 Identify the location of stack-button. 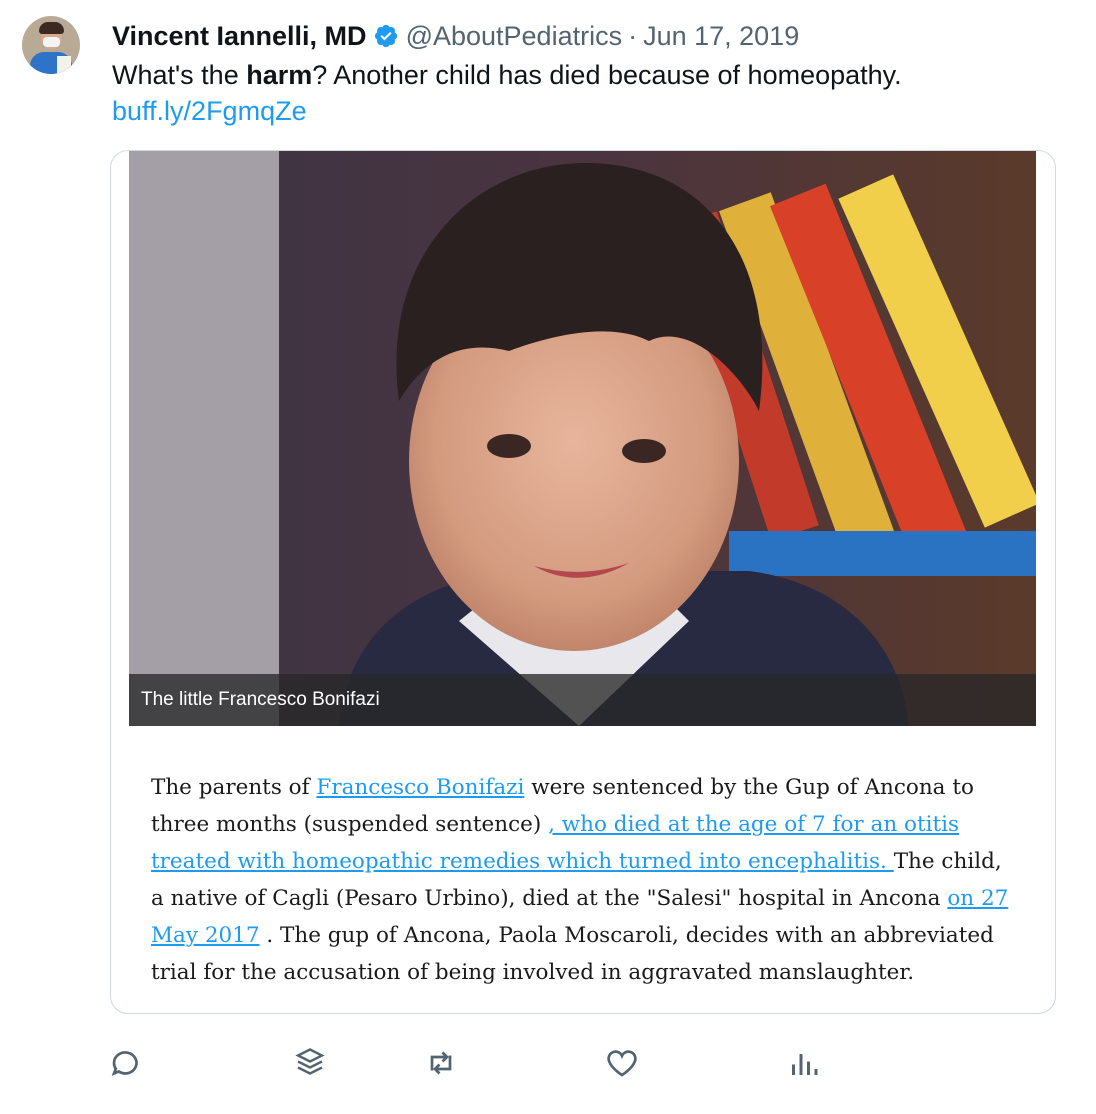
(310, 1063).